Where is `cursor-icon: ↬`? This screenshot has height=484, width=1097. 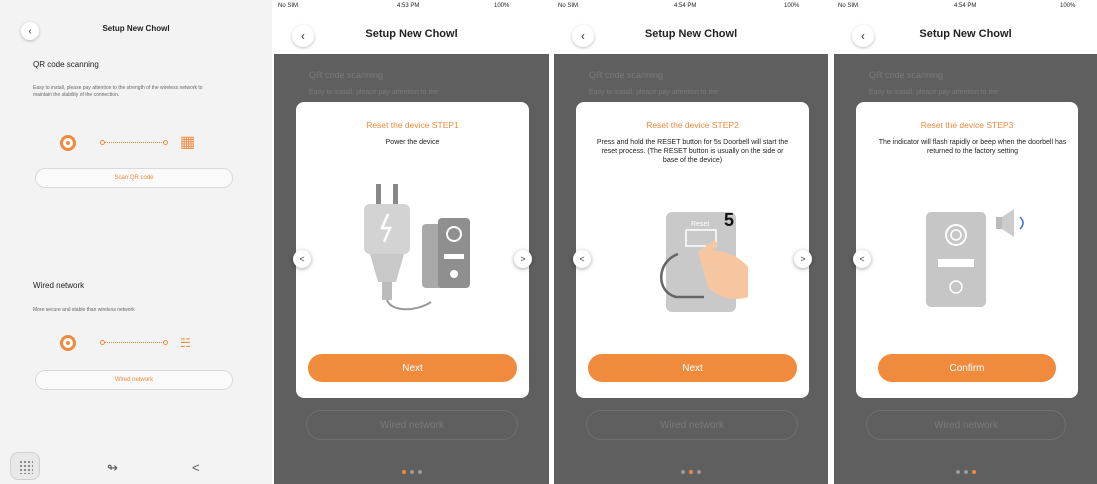
cursor-icon: ↬ is located at coordinates (112, 468).